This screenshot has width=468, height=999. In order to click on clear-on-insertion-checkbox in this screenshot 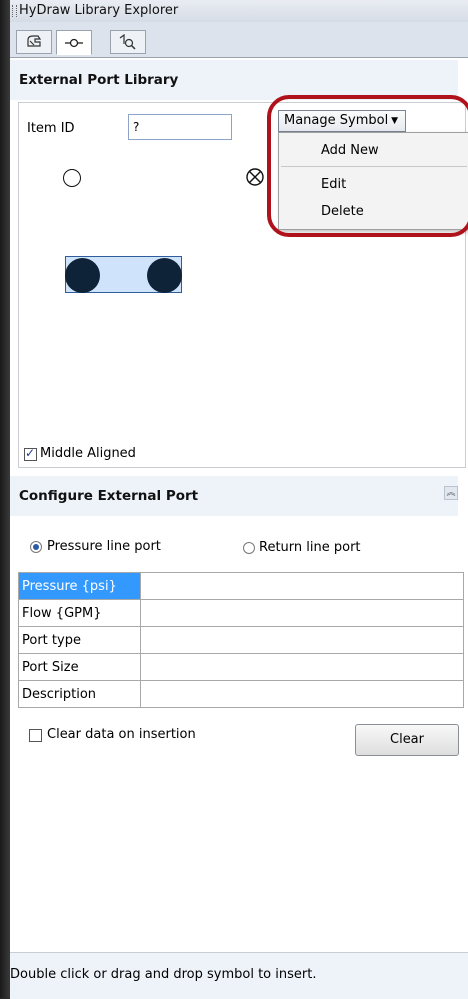, I will do `click(35, 735)`.